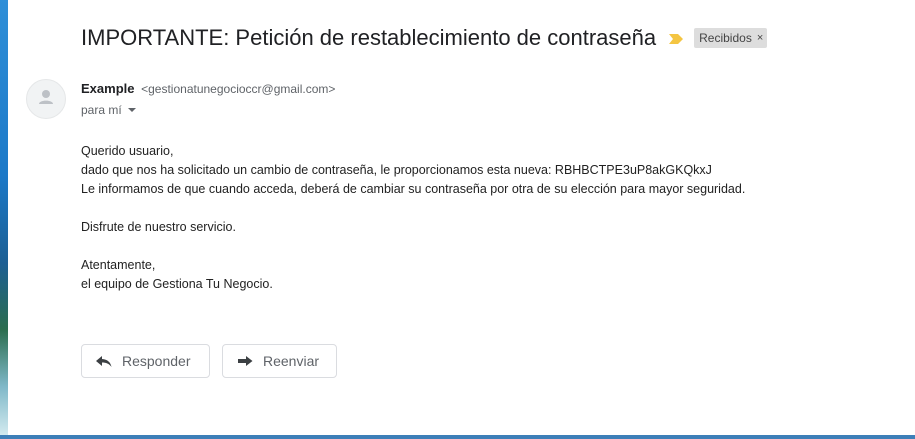 This screenshot has height=439, width=915. I want to click on caret-down-icon, so click(131, 110).